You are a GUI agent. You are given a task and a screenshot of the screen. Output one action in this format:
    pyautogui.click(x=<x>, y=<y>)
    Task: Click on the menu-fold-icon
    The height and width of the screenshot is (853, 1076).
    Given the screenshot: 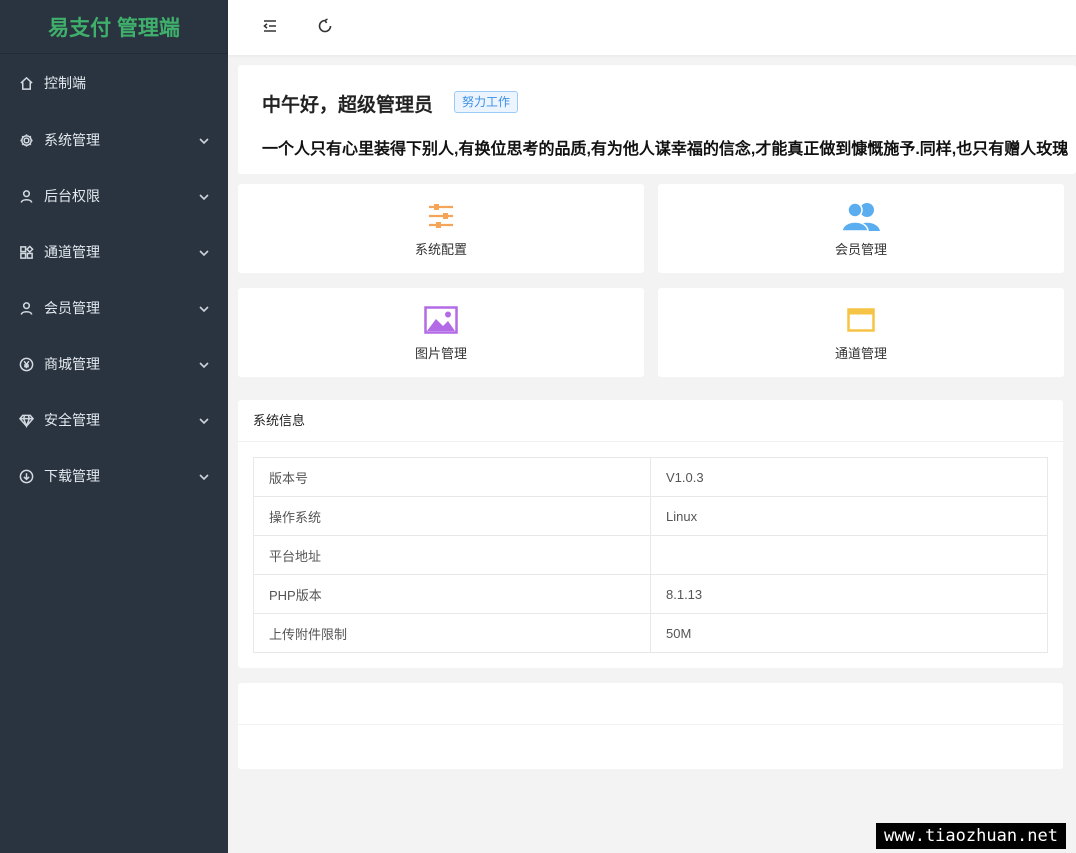 What is the action you would take?
    pyautogui.click(x=270, y=26)
    